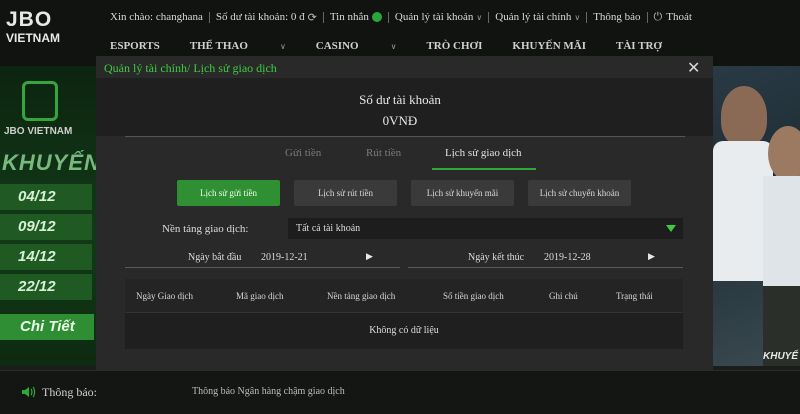 The width and height of the screenshot is (800, 414). What do you see at coordinates (376, 17) in the screenshot?
I see `message-badge-icon` at bounding box center [376, 17].